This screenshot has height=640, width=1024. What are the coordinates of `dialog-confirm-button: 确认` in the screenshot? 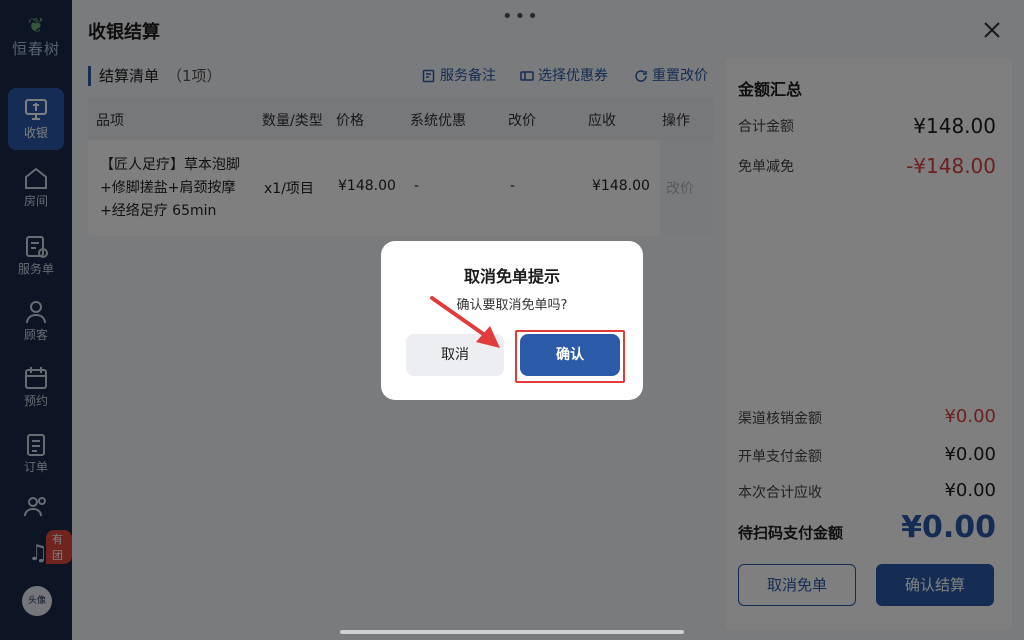 It's located at (570, 355).